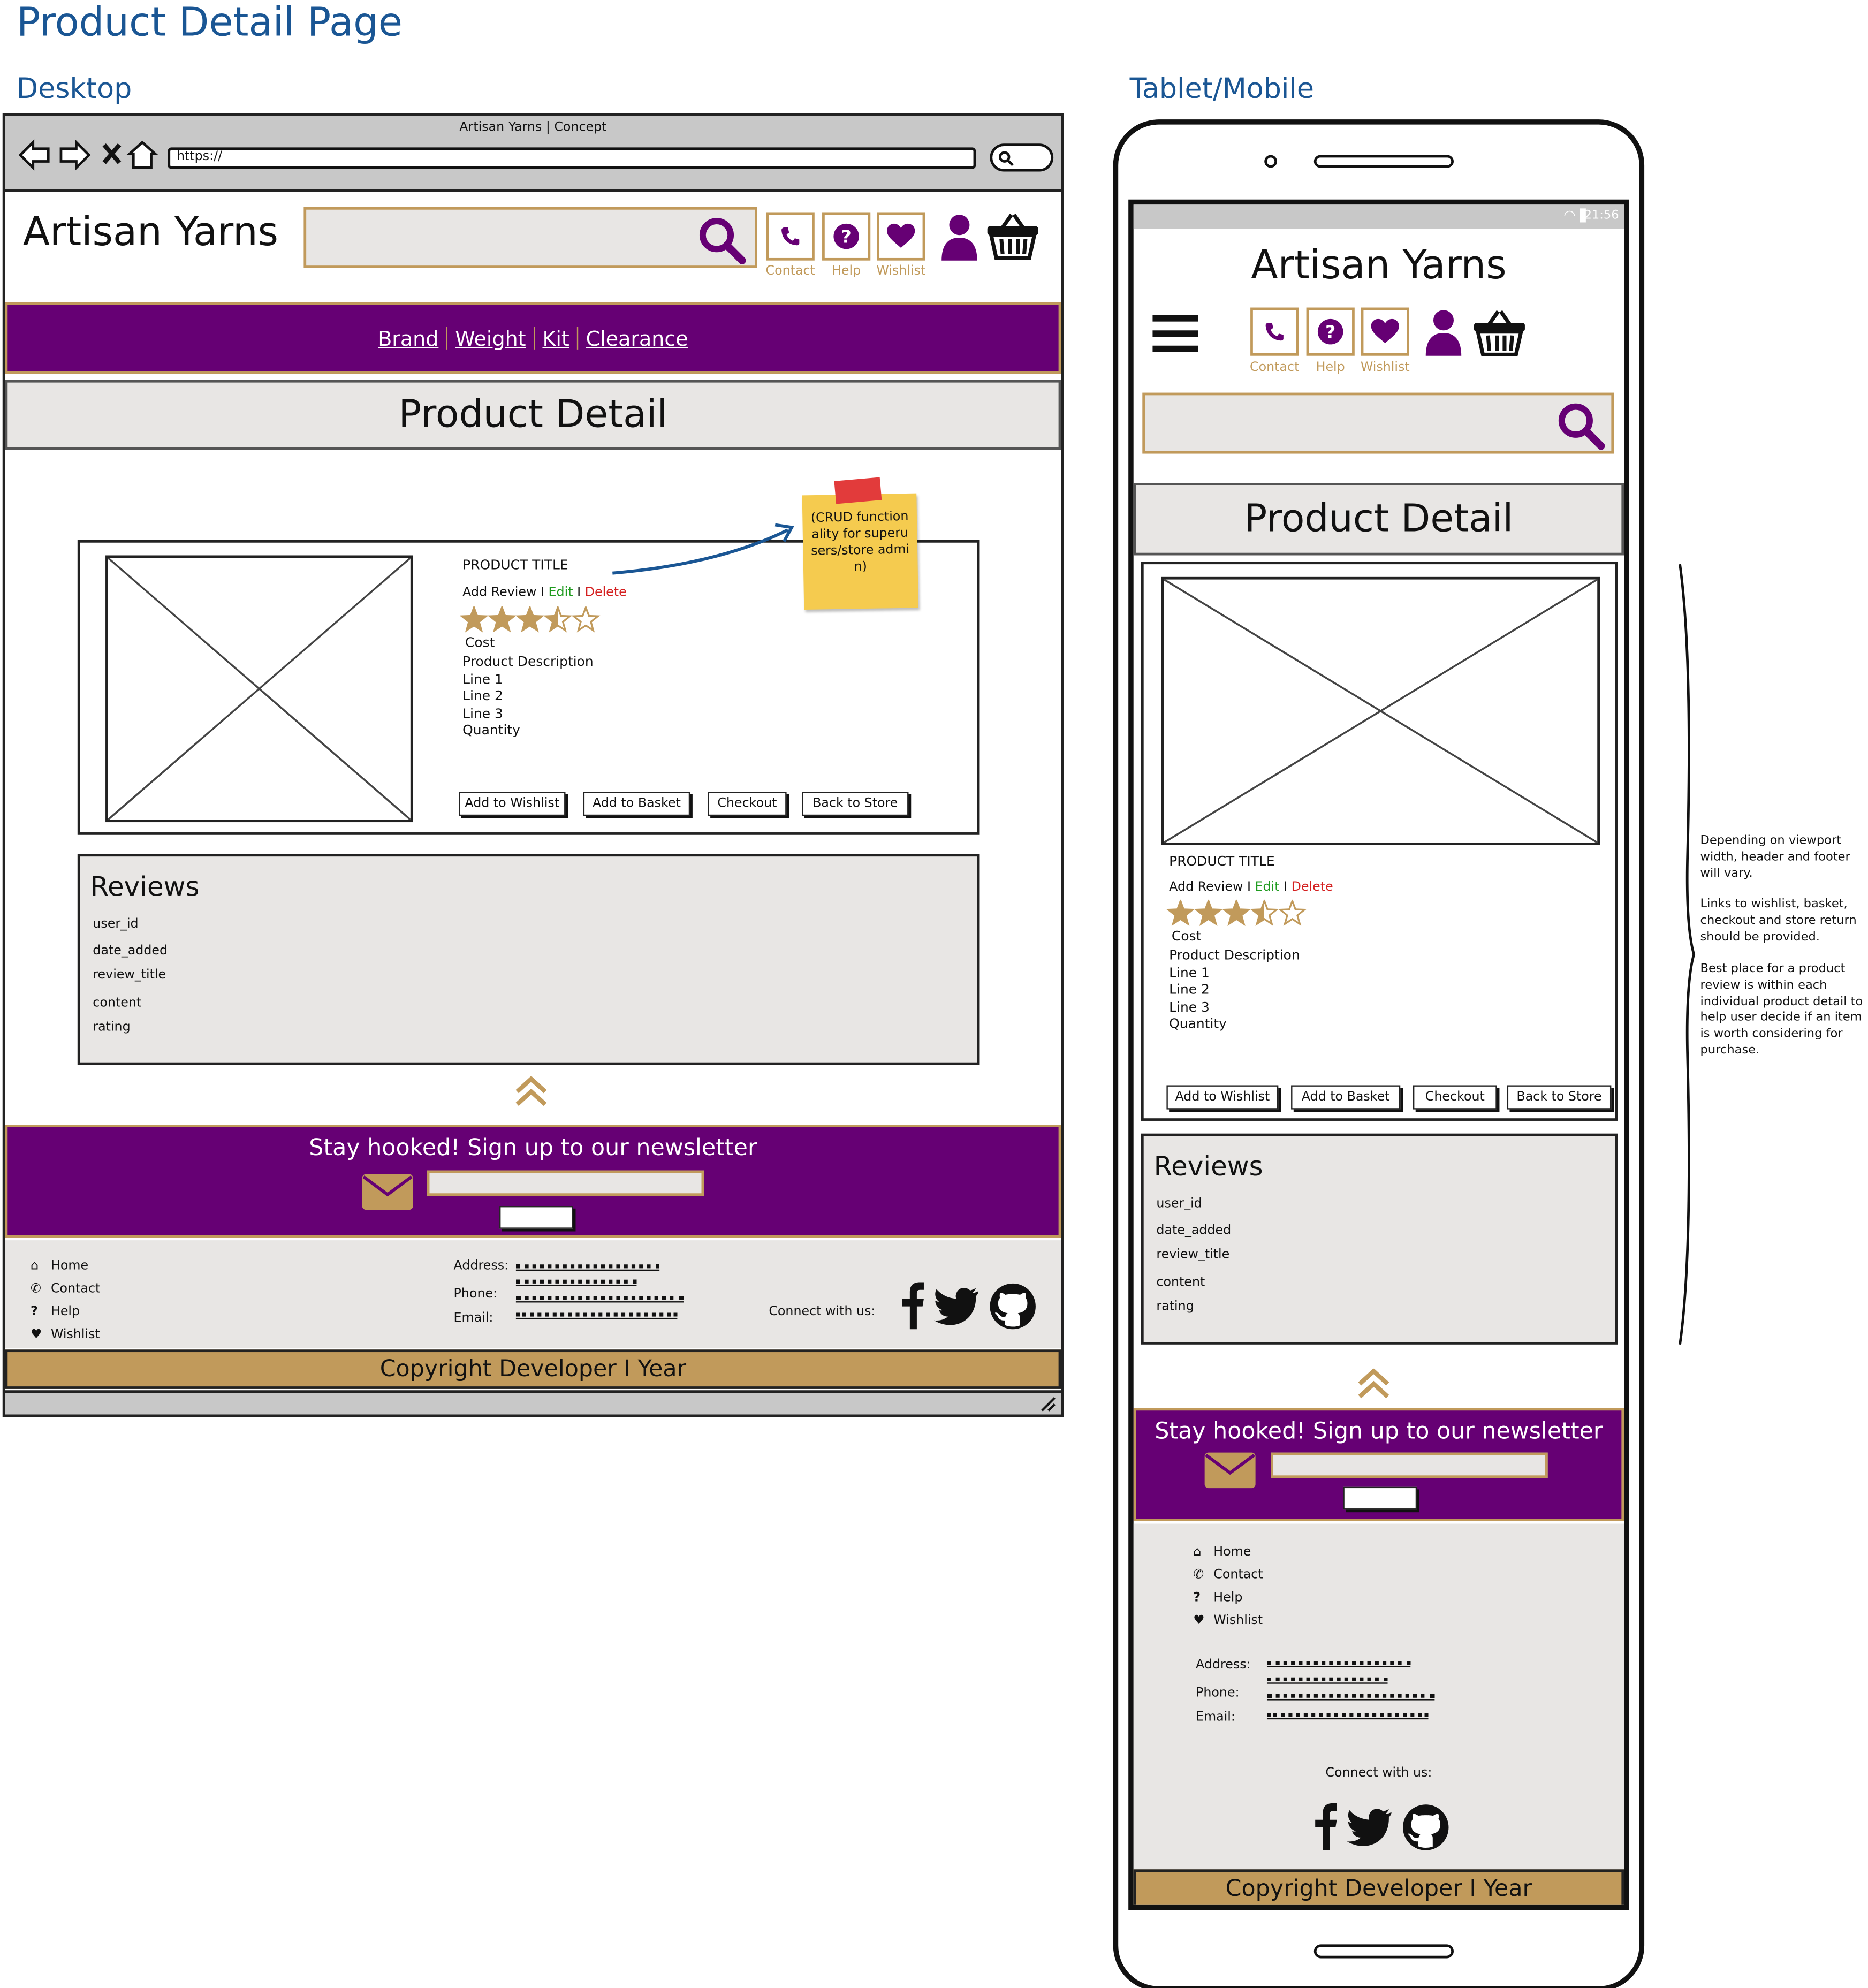  What do you see at coordinates (544, 593) in the screenshot?
I see `review-actions: Add Review I Edit I Delete` at bounding box center [544, 593].